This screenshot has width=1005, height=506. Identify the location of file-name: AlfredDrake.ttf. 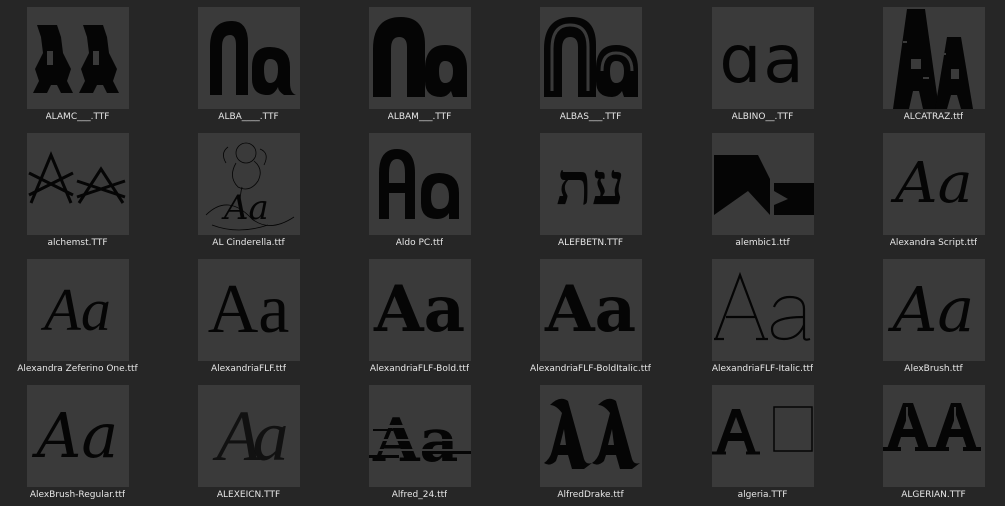
(590, 495).